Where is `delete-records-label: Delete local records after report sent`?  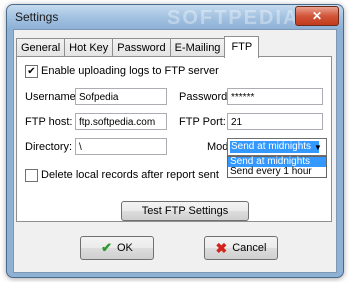 delete-records-label: Delete local records after report sent is located at coordinates (130, 175).